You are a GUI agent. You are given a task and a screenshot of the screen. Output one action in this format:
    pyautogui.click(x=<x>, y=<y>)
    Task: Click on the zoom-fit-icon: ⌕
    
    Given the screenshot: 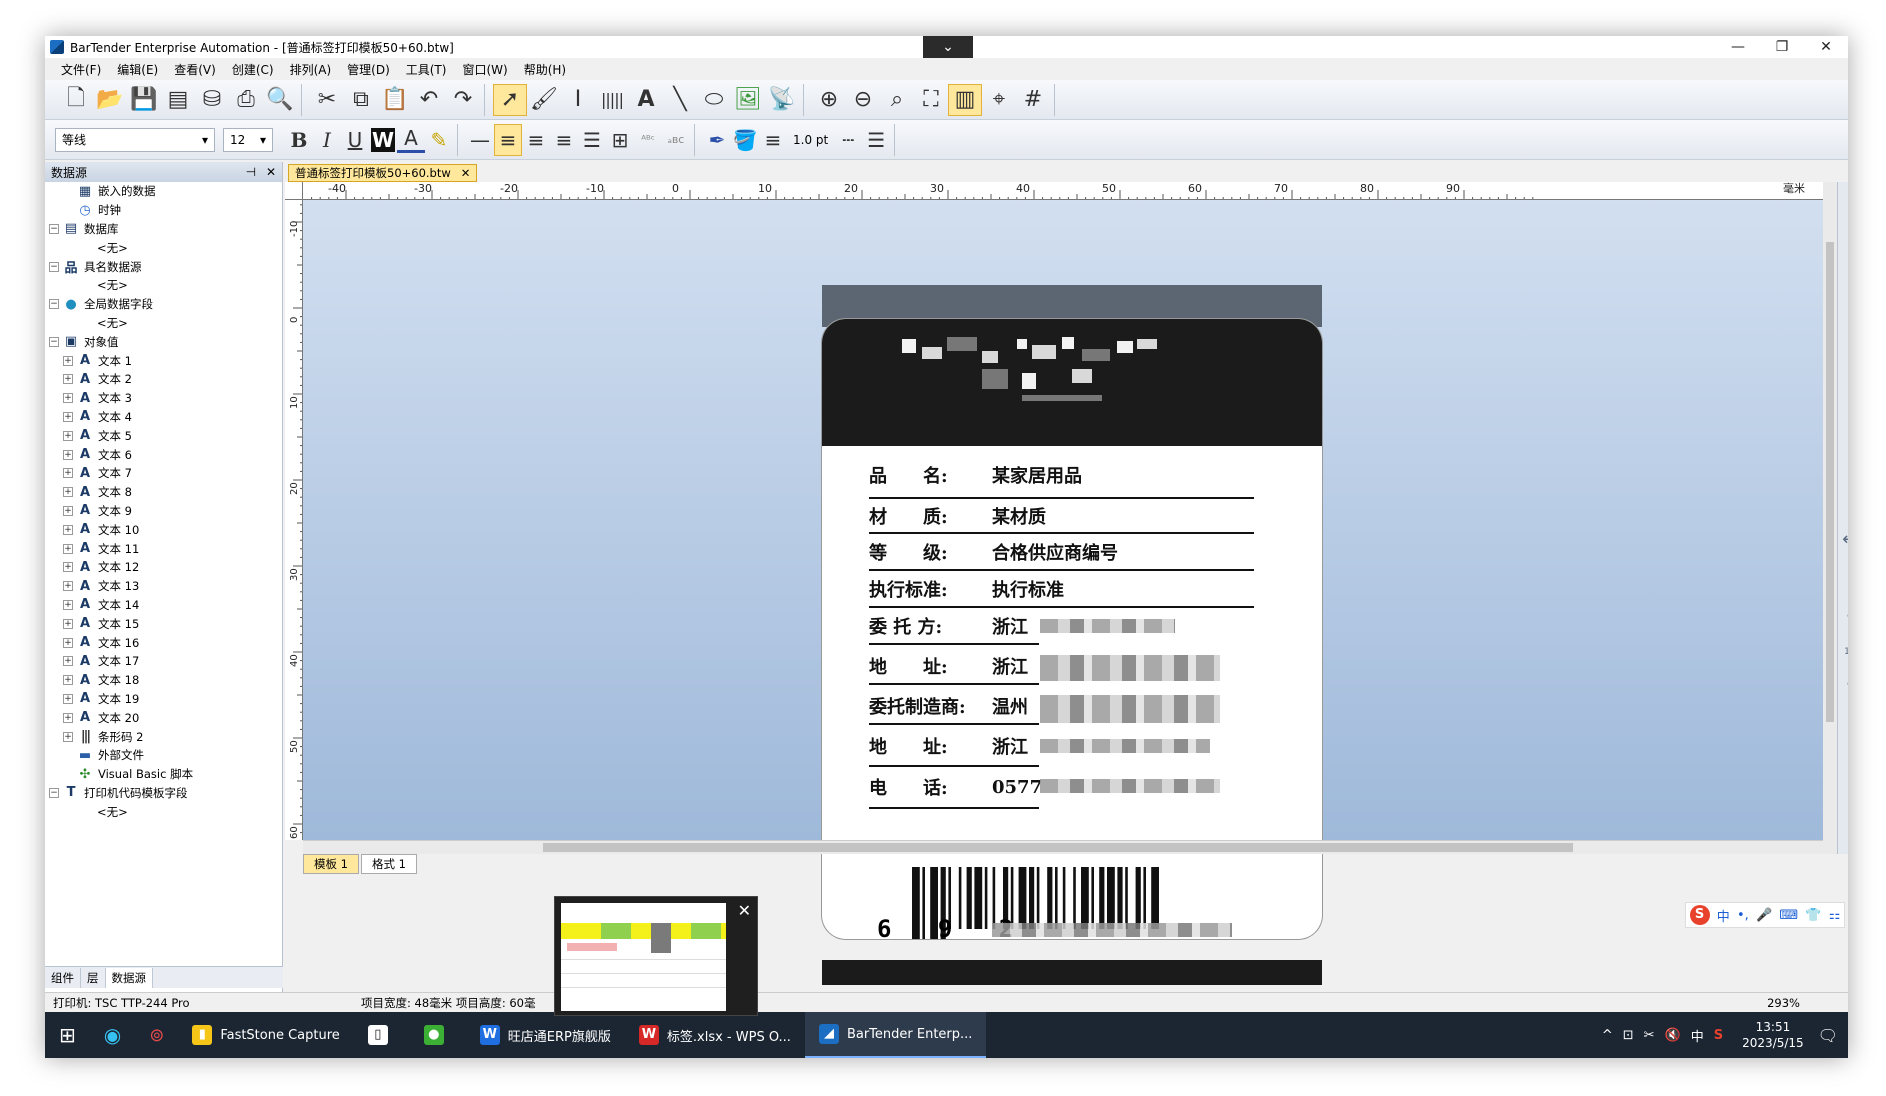 What is the action you would take?
    pyautogui.click(x=897, y=100)
    